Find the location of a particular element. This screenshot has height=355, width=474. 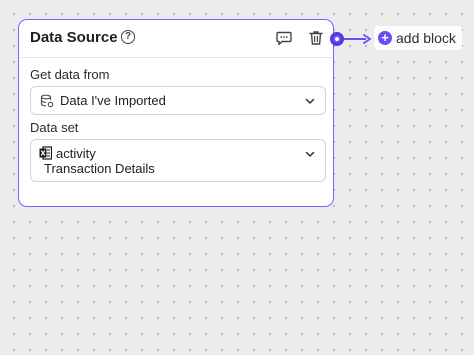

output-connector is located at coordinates (337, 39).